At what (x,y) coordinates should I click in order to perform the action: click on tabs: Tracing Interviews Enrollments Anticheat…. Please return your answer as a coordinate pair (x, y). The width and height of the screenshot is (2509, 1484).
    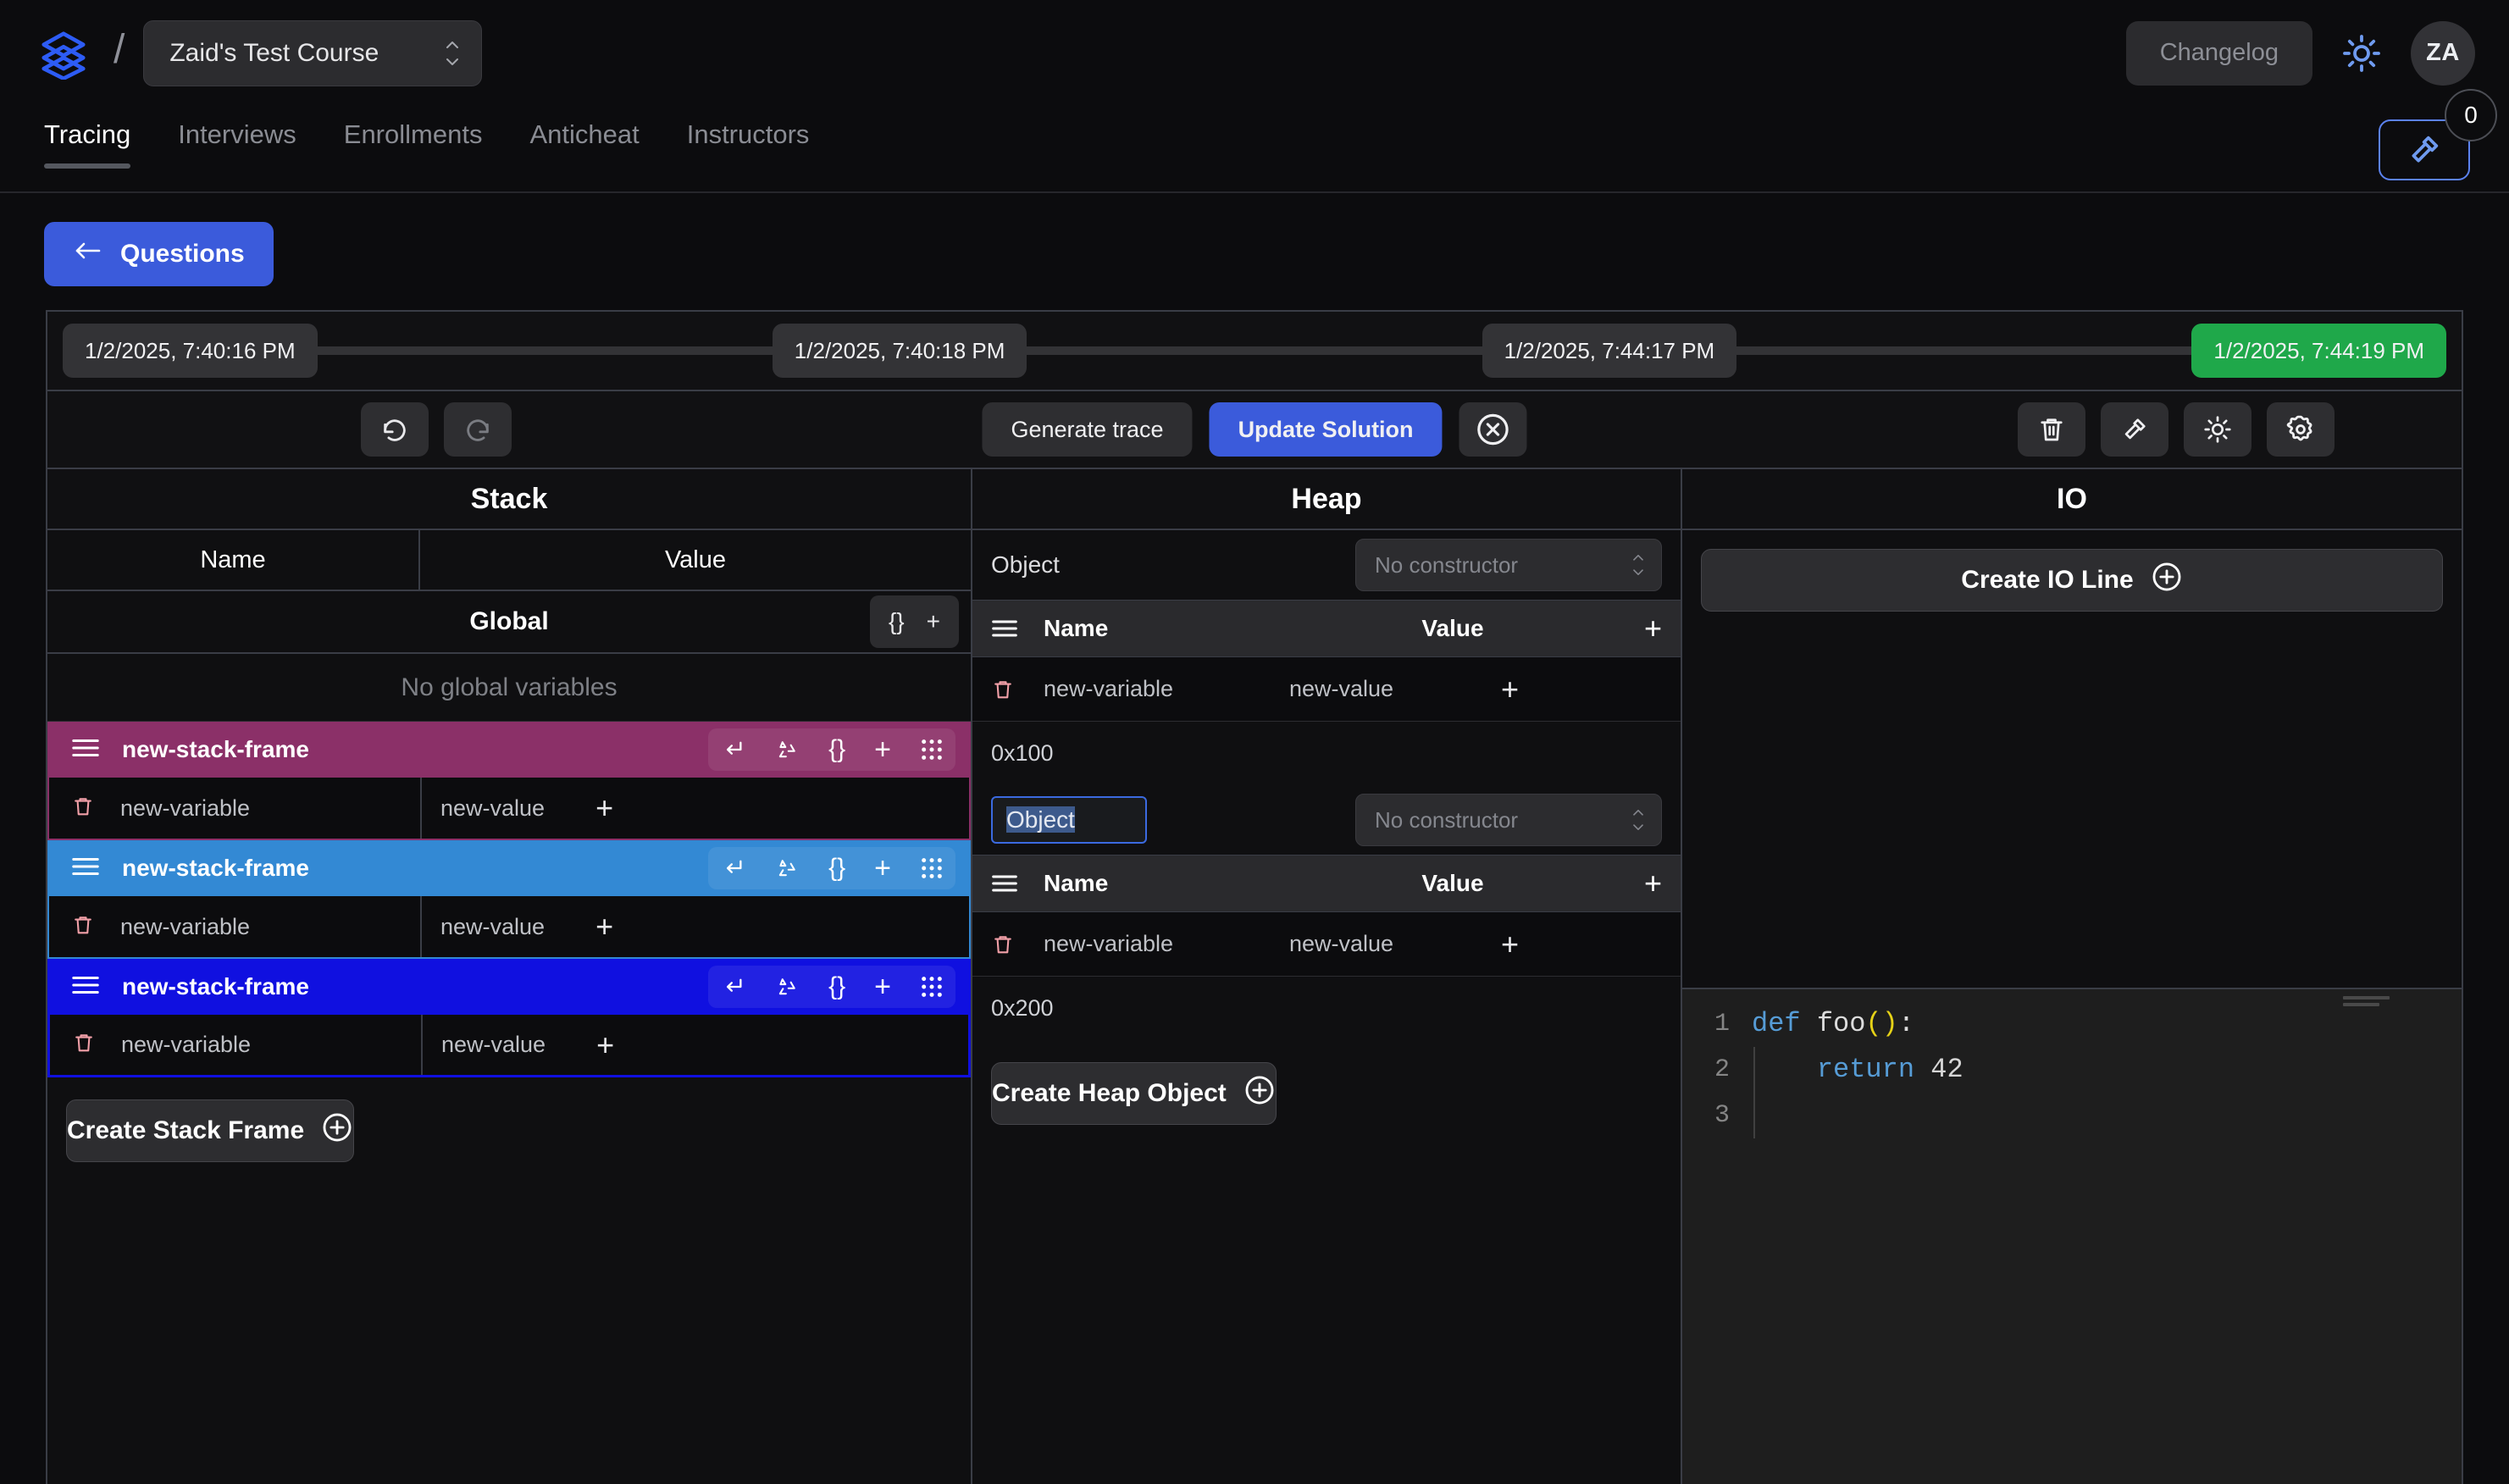
    Looking at the image, I should click on (427, 144).